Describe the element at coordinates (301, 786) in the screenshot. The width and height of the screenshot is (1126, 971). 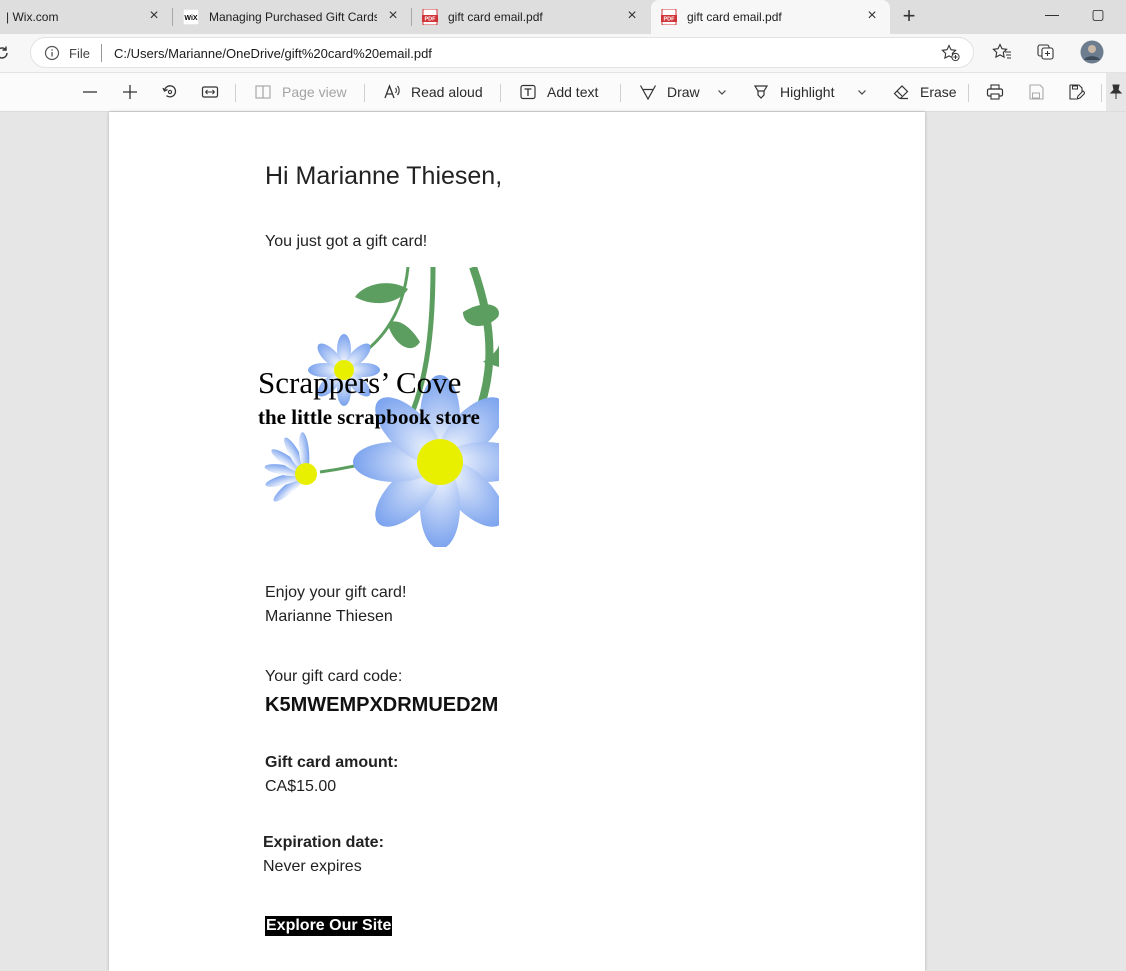
I see `amount-value: CA$15.00` at that location.